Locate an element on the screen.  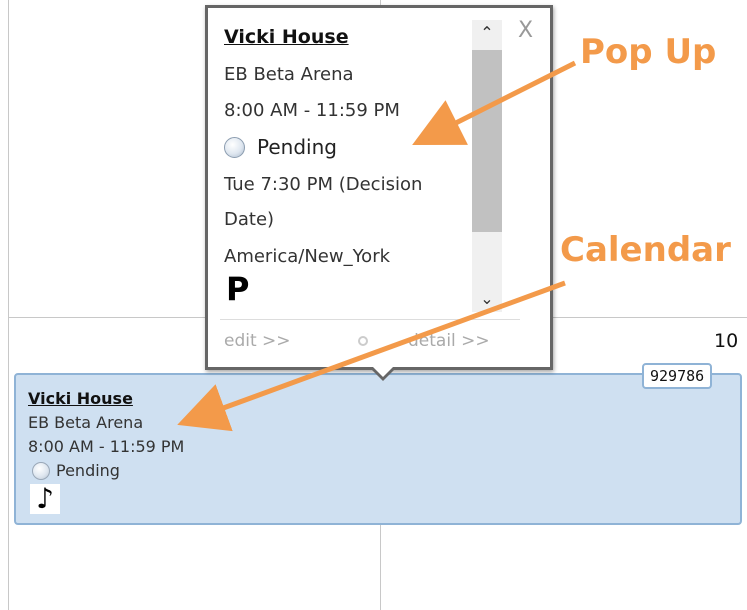
popup-pointer-fill is located at coordinates (383, 372).